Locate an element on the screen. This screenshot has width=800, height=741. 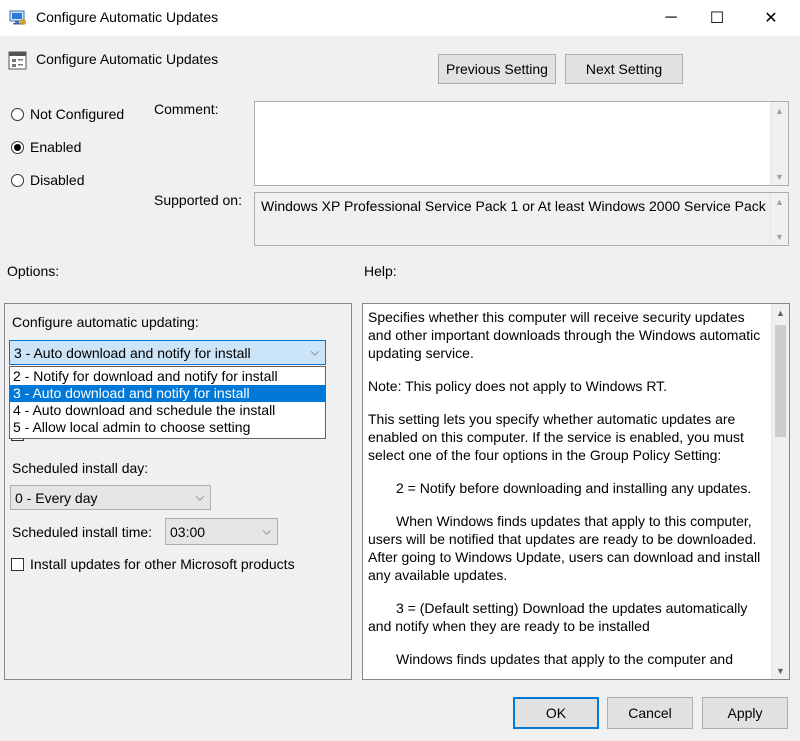
ok-button: OK is located at coordinates (556, 713).